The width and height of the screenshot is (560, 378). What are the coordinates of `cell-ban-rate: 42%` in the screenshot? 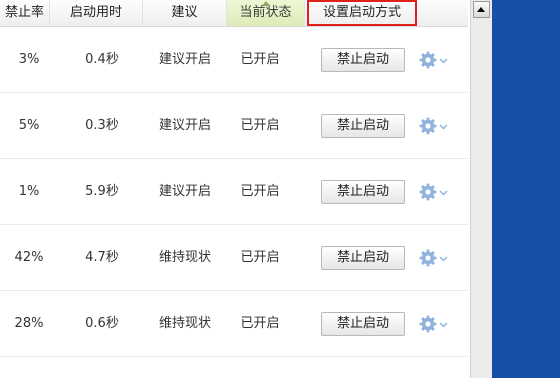 It's located at (29, 257).